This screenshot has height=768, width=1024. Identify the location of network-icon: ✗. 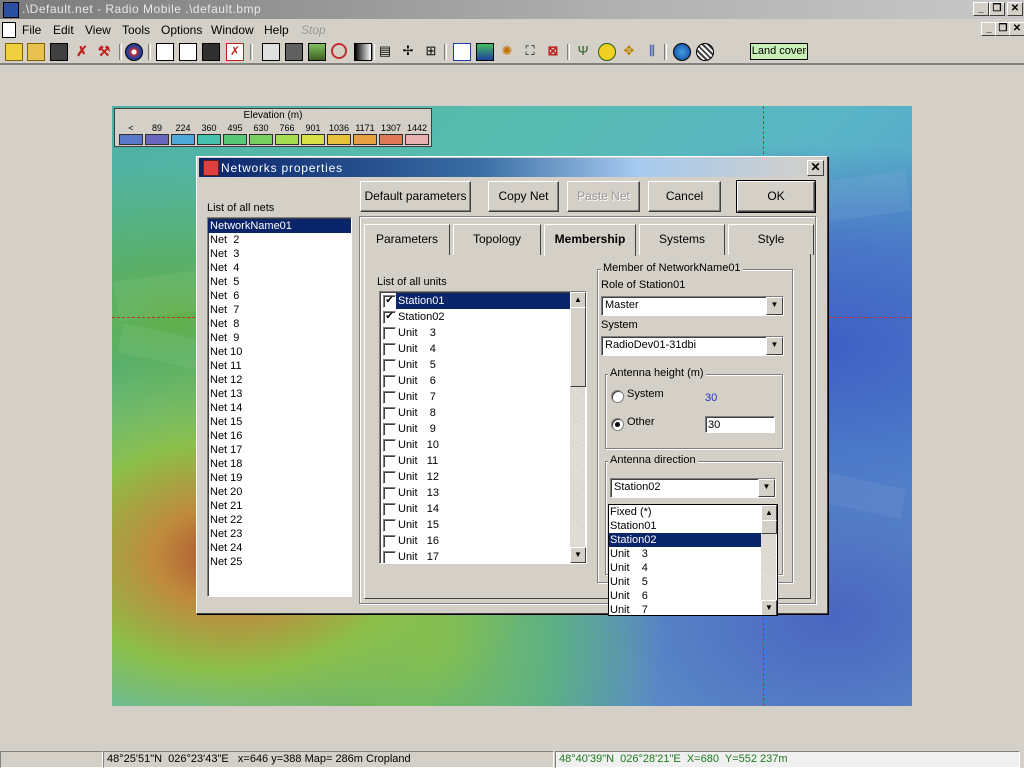
(82, 51).